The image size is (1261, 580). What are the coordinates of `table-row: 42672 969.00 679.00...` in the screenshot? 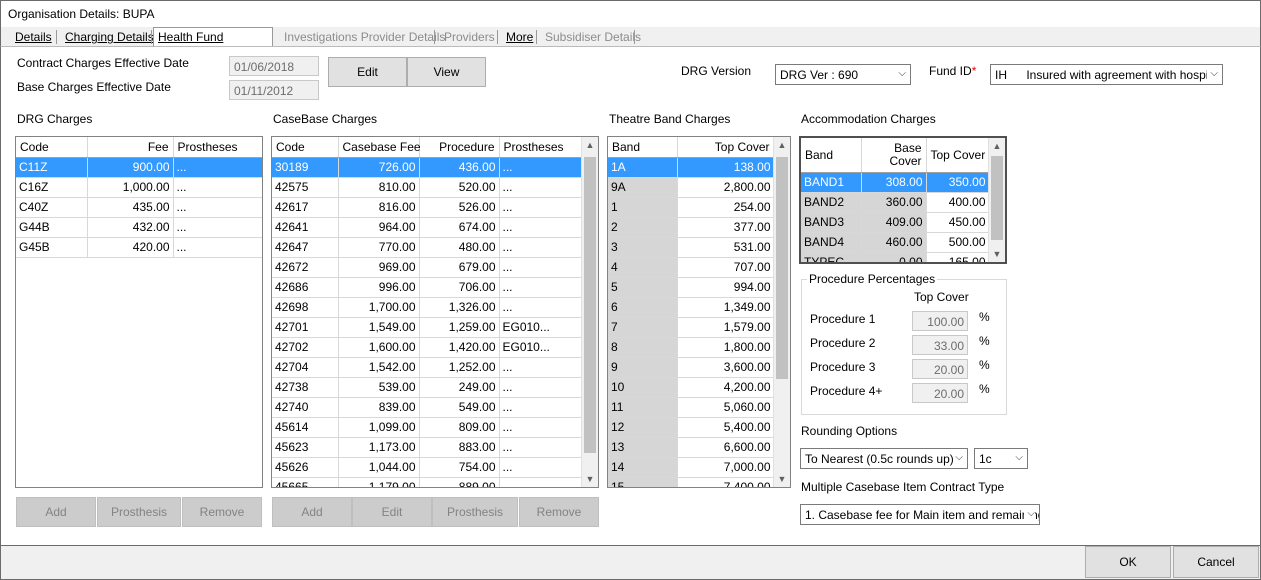 It's located at (427, 267).